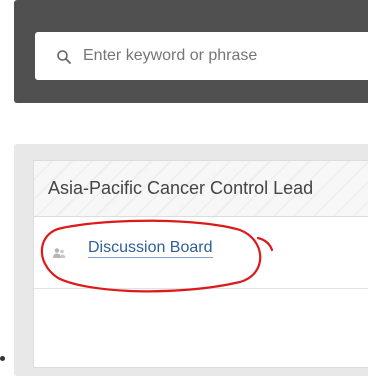  What do you see at coordinates (2, 358) in the screenshot?
I see `stray-dot` at bounding box center [2, 358].